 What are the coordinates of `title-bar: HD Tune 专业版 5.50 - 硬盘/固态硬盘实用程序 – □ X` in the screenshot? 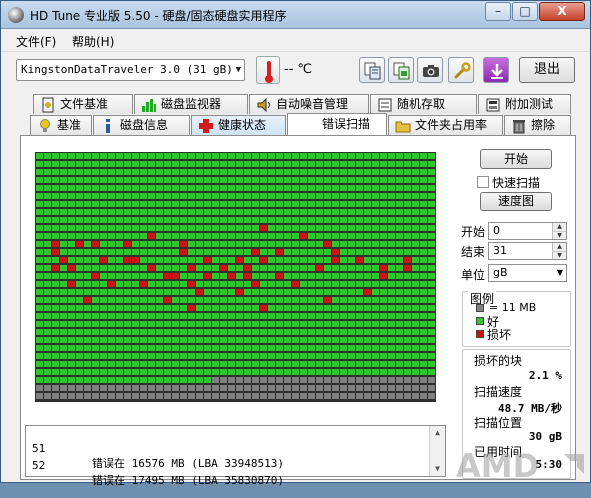 It's located at (295, 15).